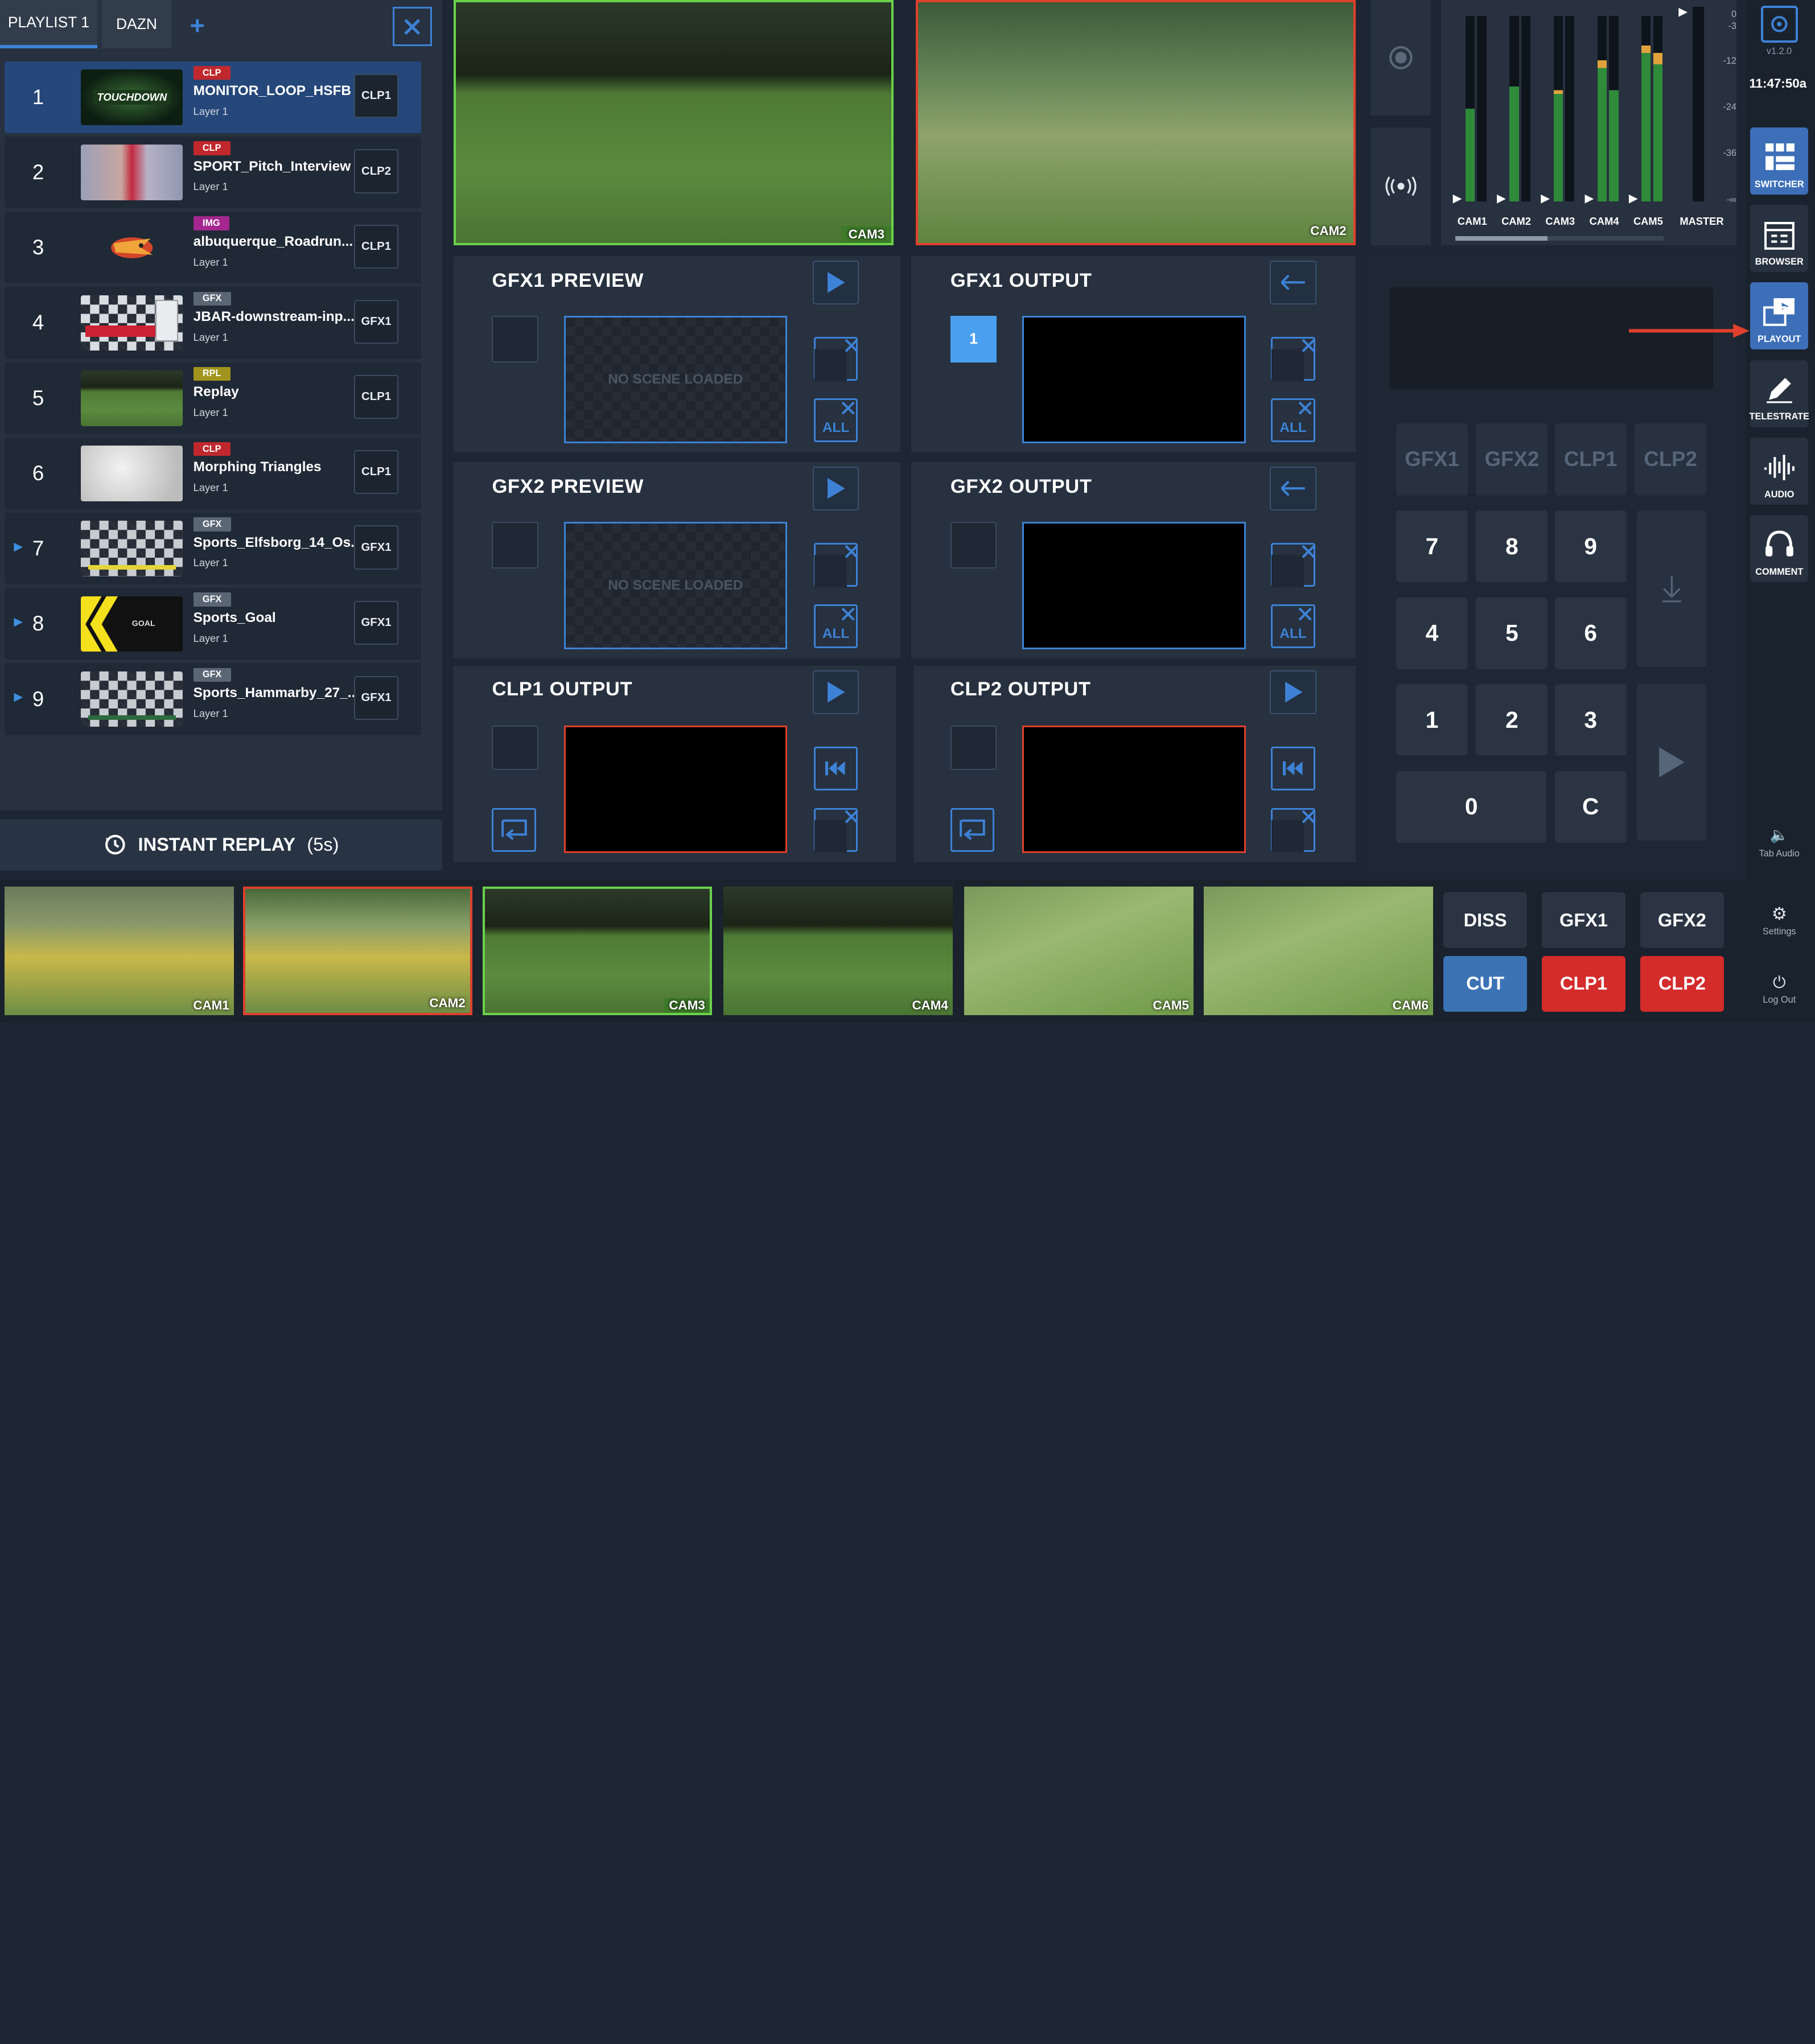  I want to click on gfx1-preview-layer-slot, so click(515, 339).